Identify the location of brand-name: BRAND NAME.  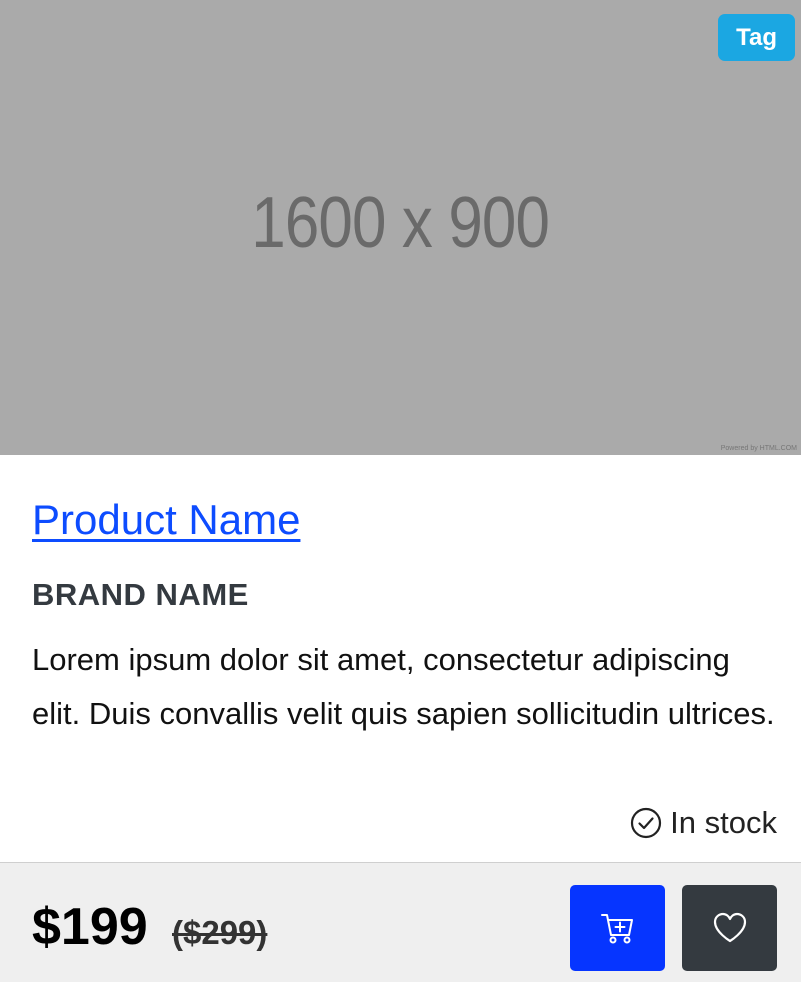
(140, 594).